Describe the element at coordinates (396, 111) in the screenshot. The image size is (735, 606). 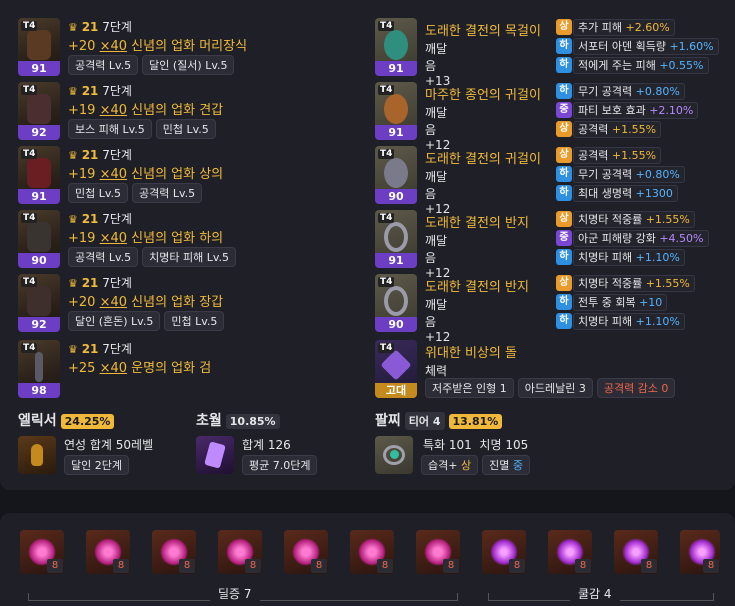
I see `earring-icon: T4 91` at that location.